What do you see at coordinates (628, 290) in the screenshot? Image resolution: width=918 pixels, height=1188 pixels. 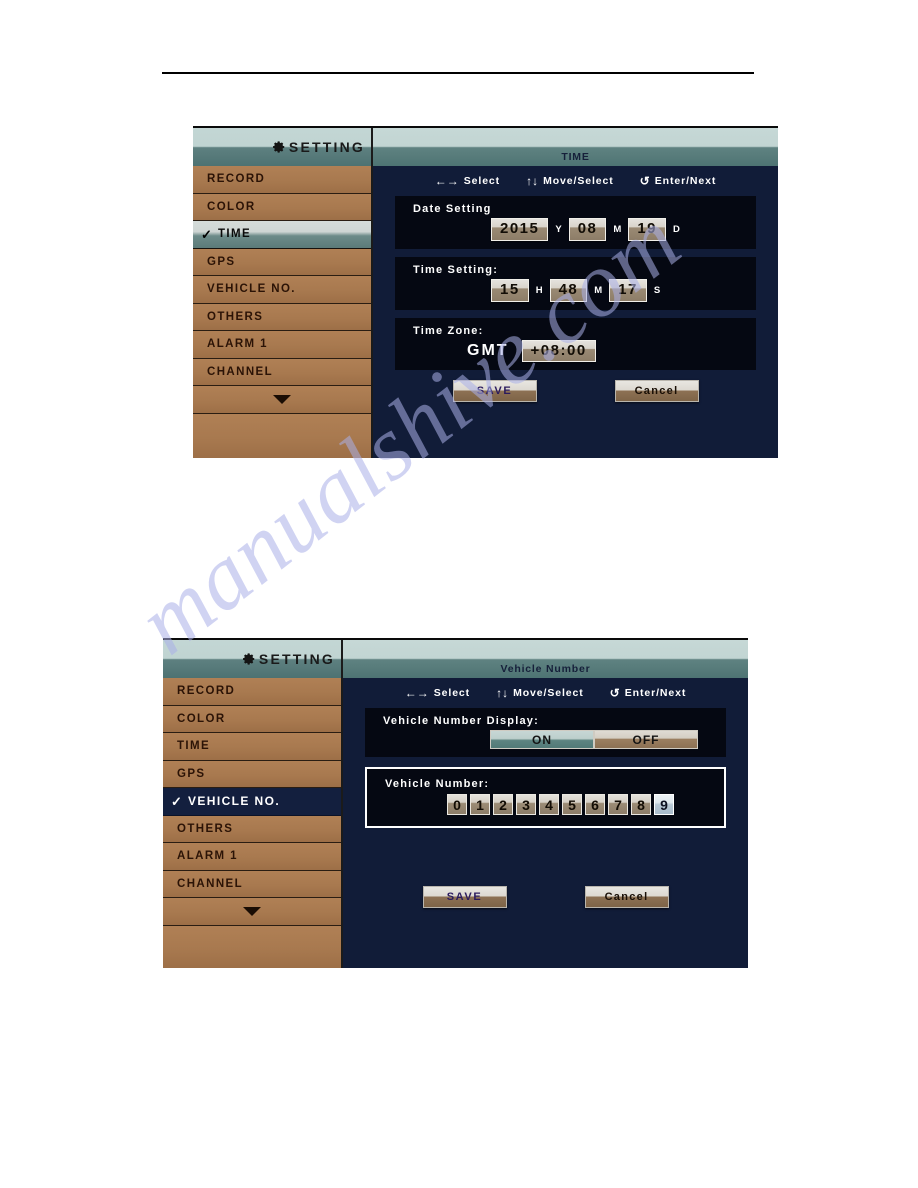 I see `second-field: 17` at bounding box center [628, 290].